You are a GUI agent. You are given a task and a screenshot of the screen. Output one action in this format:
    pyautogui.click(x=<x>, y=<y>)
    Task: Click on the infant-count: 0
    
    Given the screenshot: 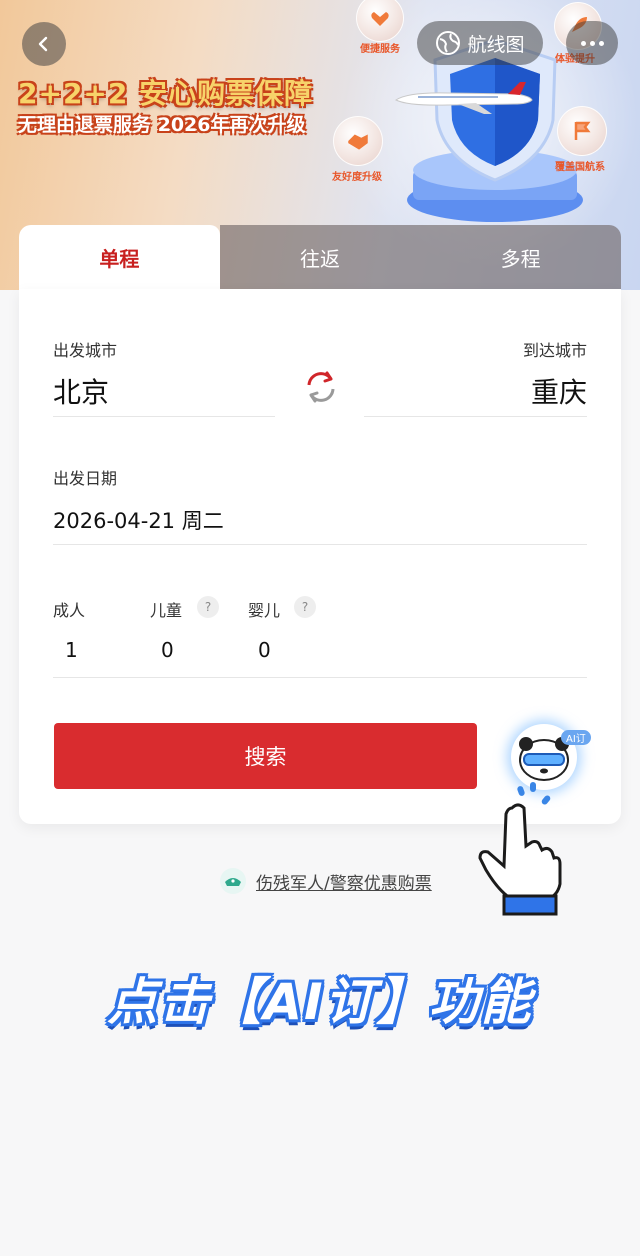 What is the action you would take?
    pyautogui.click(x=264, y=650)
    